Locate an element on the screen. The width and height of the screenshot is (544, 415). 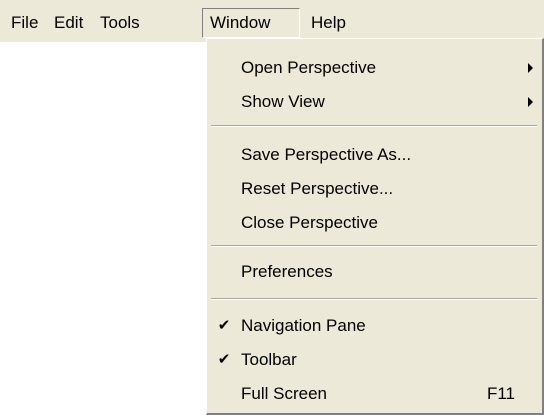
menu-item-label: Open Perspective is located at coordinates (309, 67).